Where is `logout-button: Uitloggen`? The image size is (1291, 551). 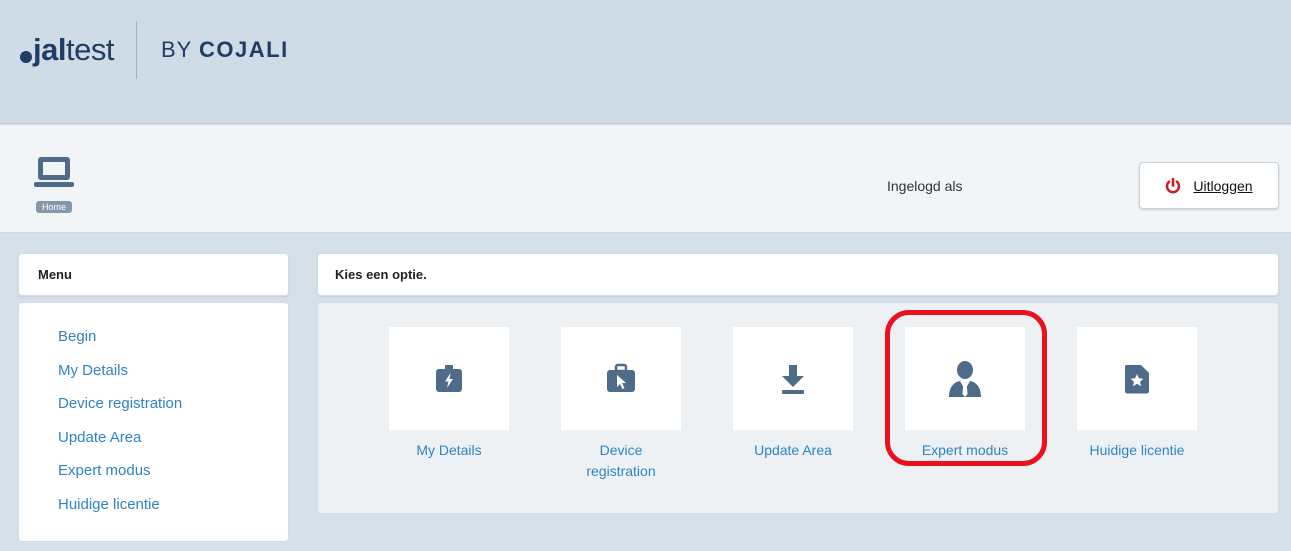 logout-button: Uitloggen is located at coordinates (1209, 185).